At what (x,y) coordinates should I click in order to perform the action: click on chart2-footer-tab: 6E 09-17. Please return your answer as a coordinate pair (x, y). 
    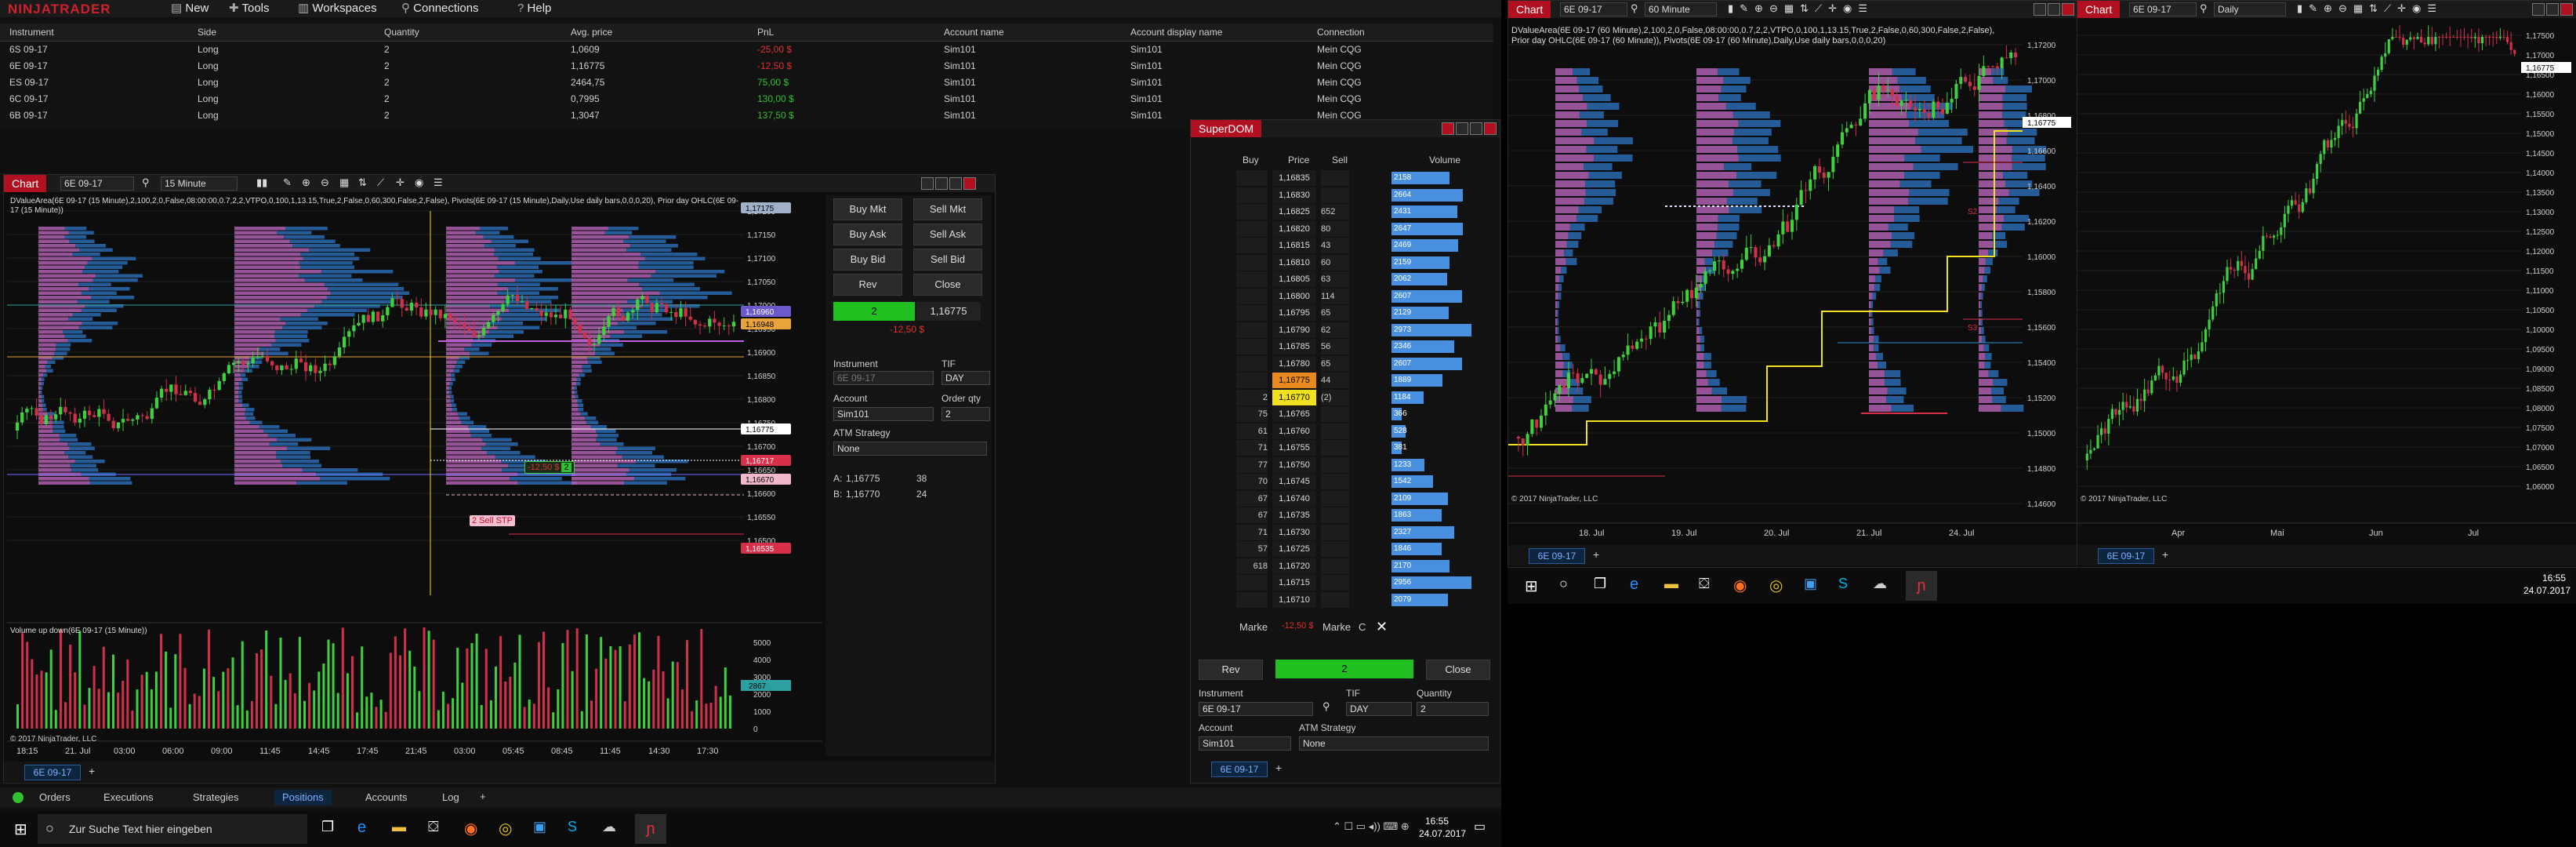
    Looking at the image, I should click on (1557, 556).